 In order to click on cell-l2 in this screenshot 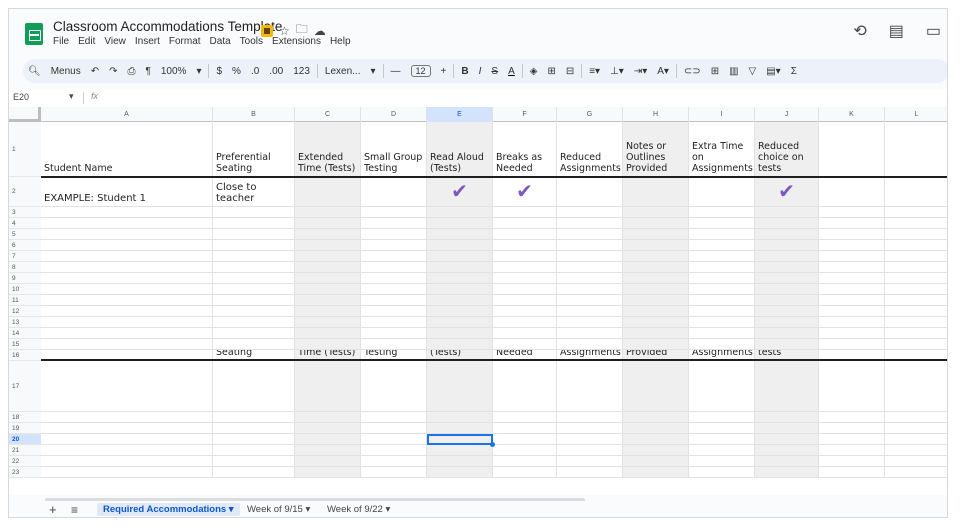, I will do `click(916, 192)`.